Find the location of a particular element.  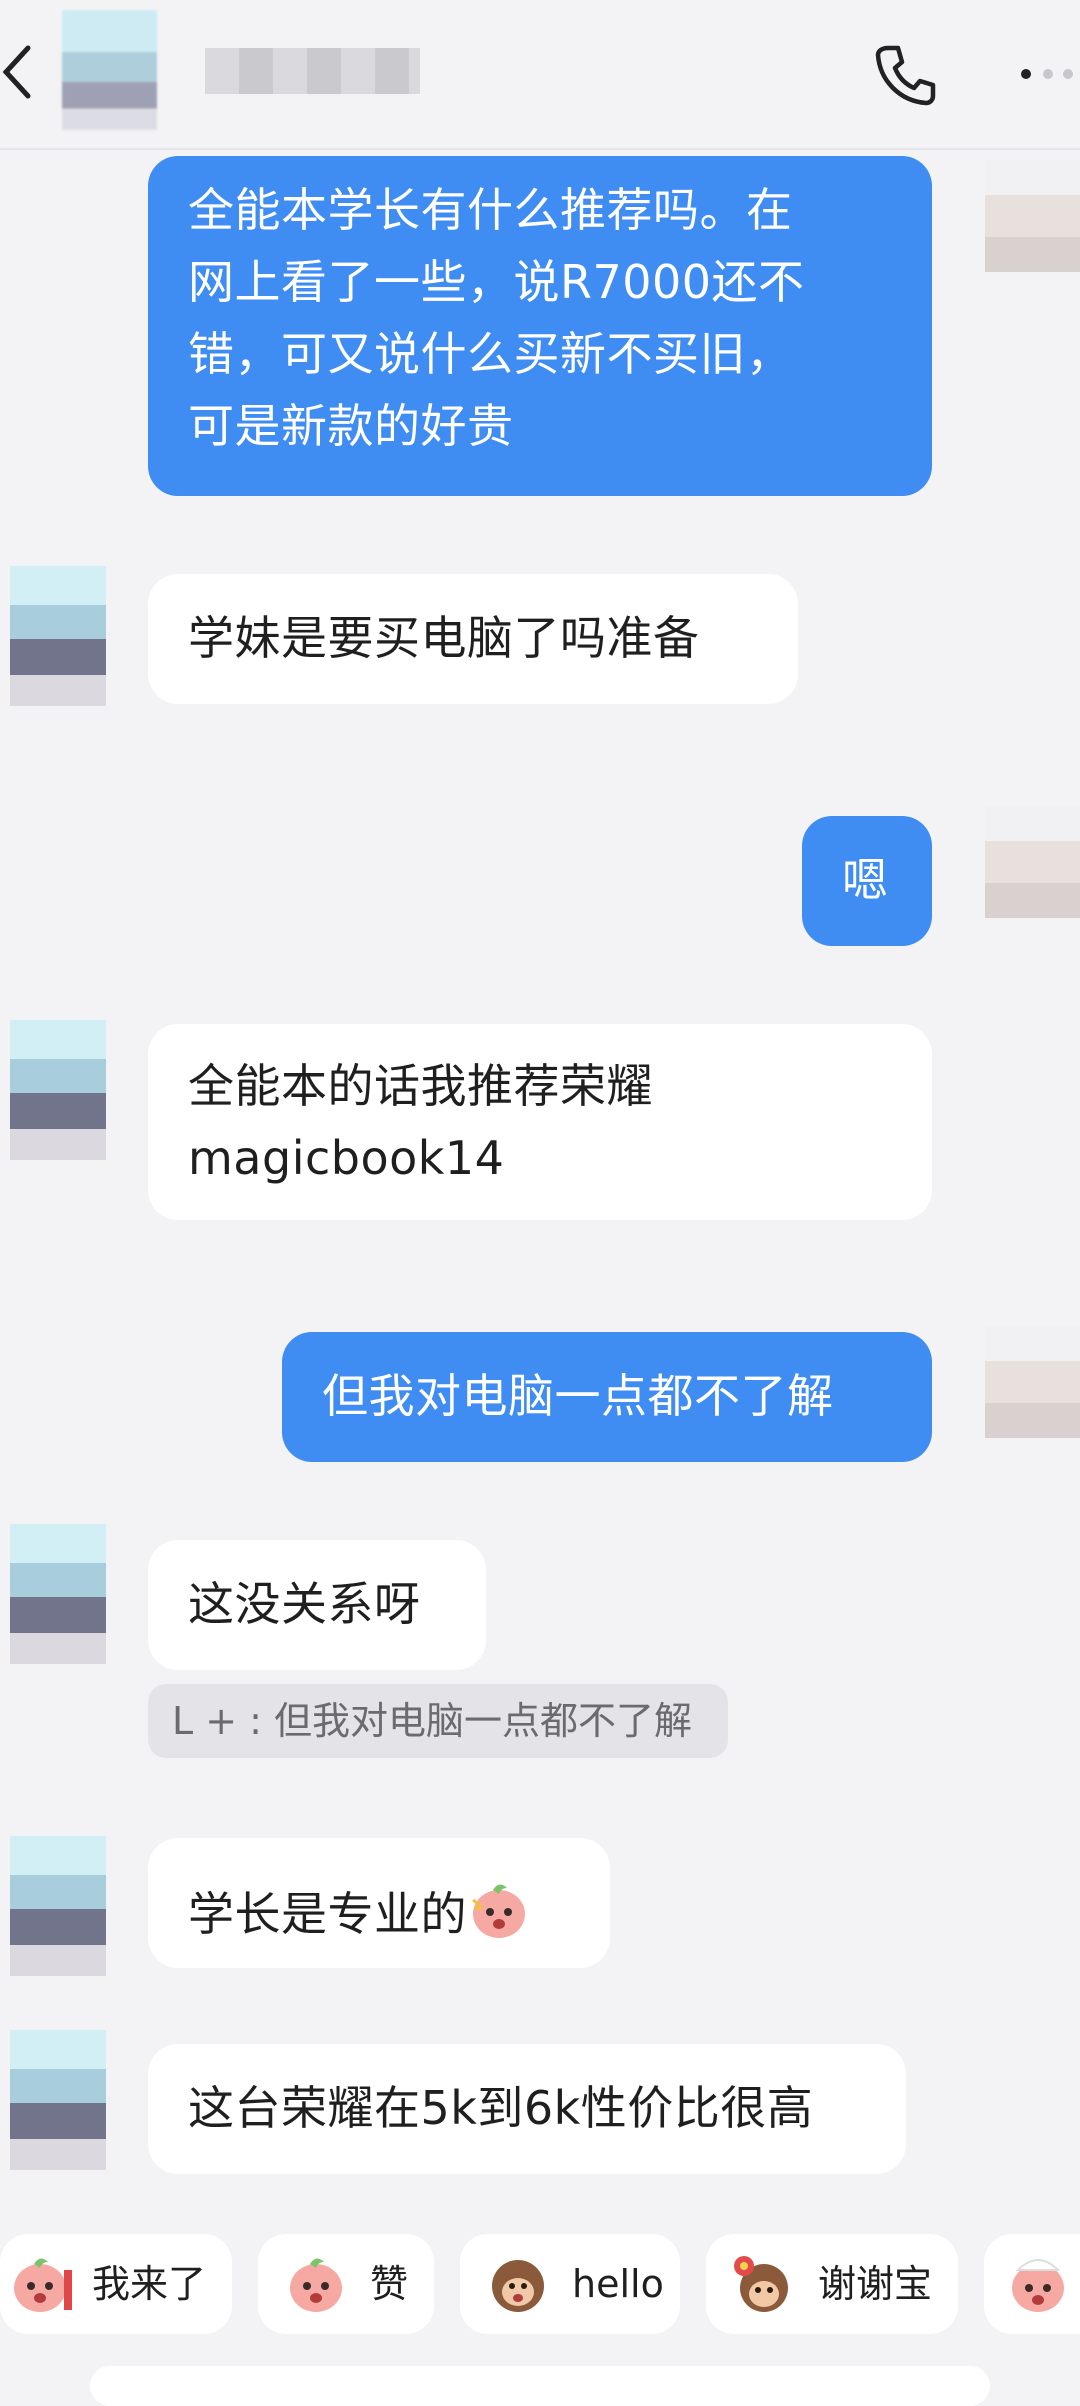

monkey-sticker-icon is located at coordinates (518, 2284).